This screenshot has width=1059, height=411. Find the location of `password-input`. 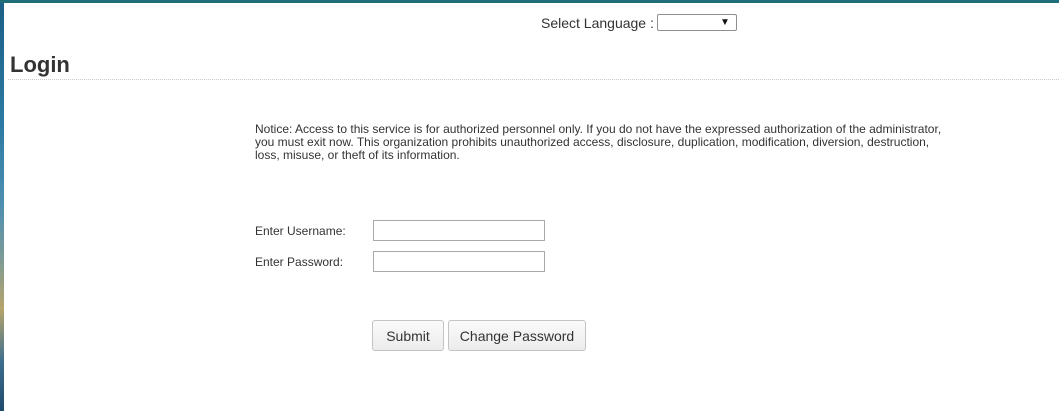

password-input is located at coordinates (459, 261).